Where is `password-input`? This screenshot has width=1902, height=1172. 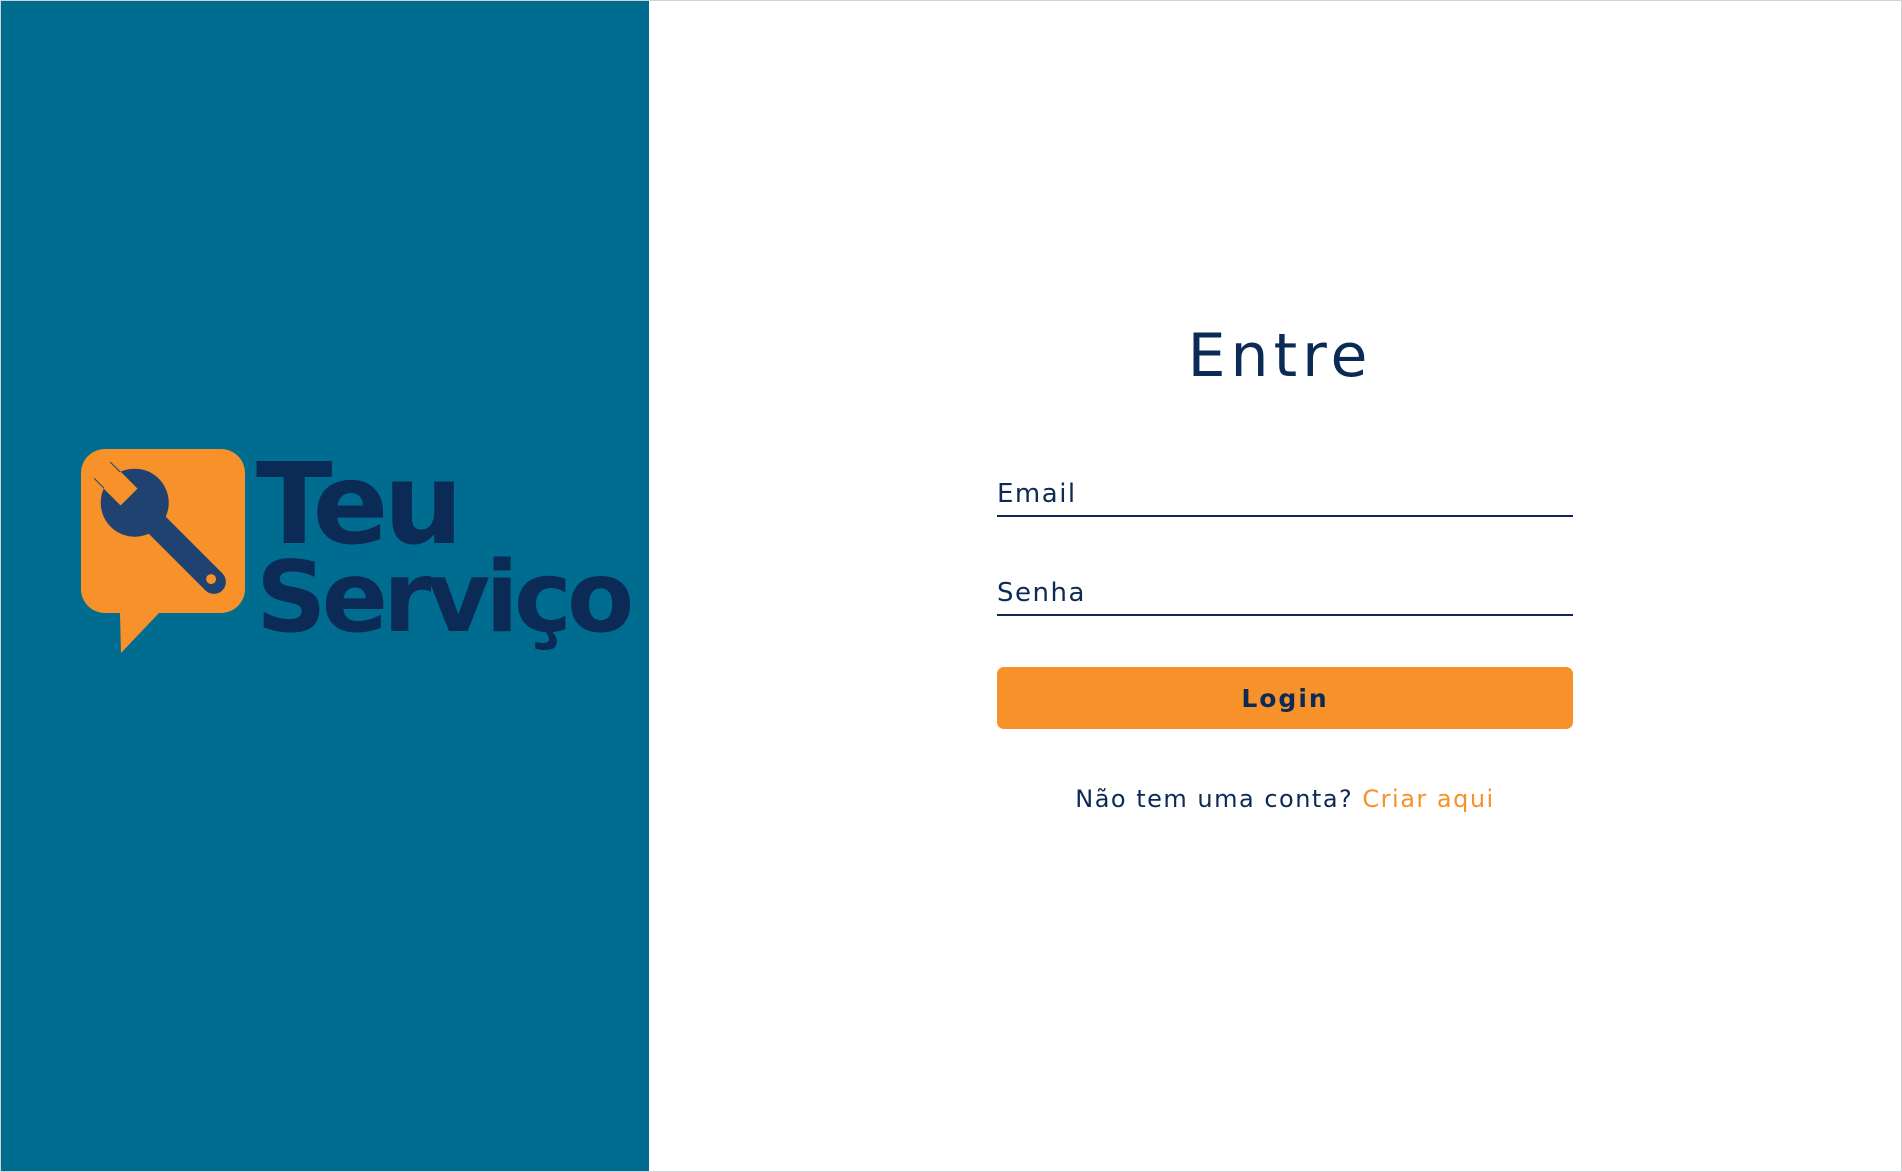 password-input is located at coordinates (1285, 593).